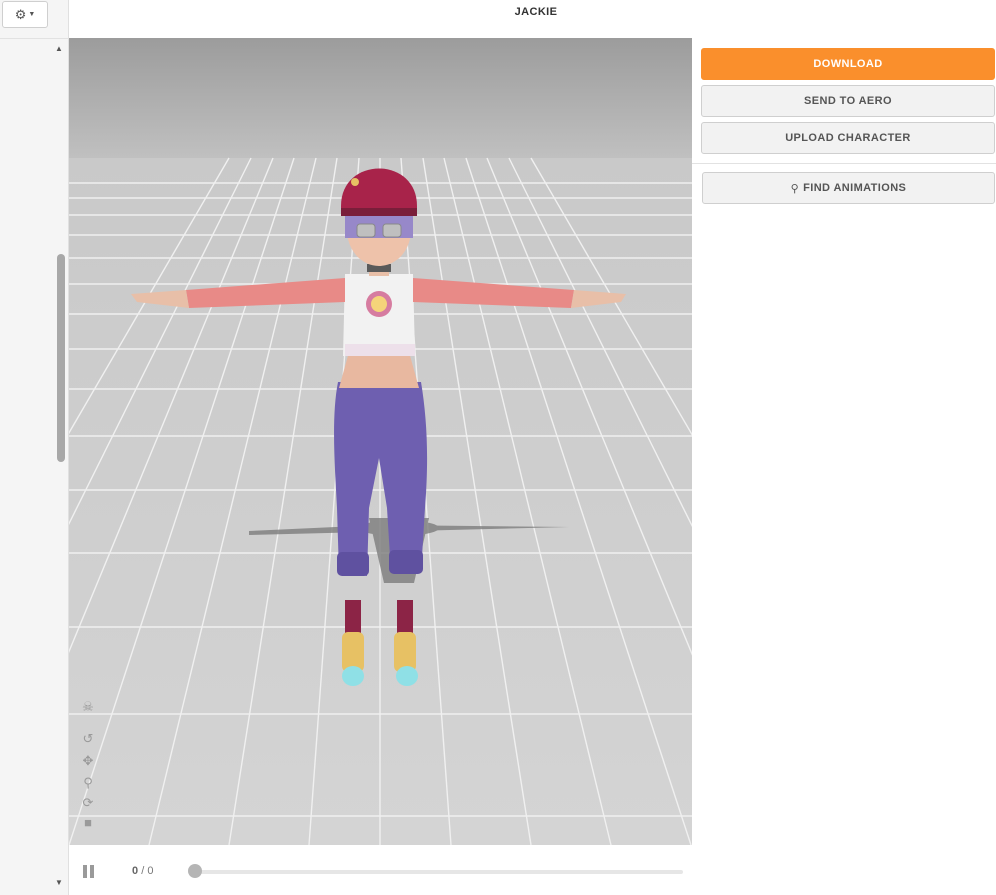  What do you see at coordinates (34, 447) in the screenshot?
I see `left-sidebar: ⚙ ▼ ▲ ▼` at bounding box center [34, 447].